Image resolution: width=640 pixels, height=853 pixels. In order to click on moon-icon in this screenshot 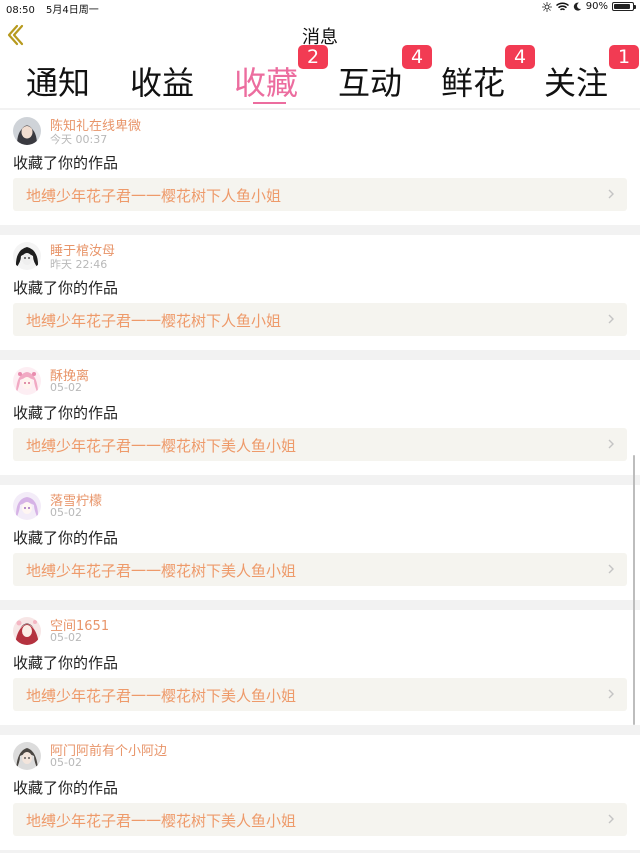, I will do `click(577, 6)`.